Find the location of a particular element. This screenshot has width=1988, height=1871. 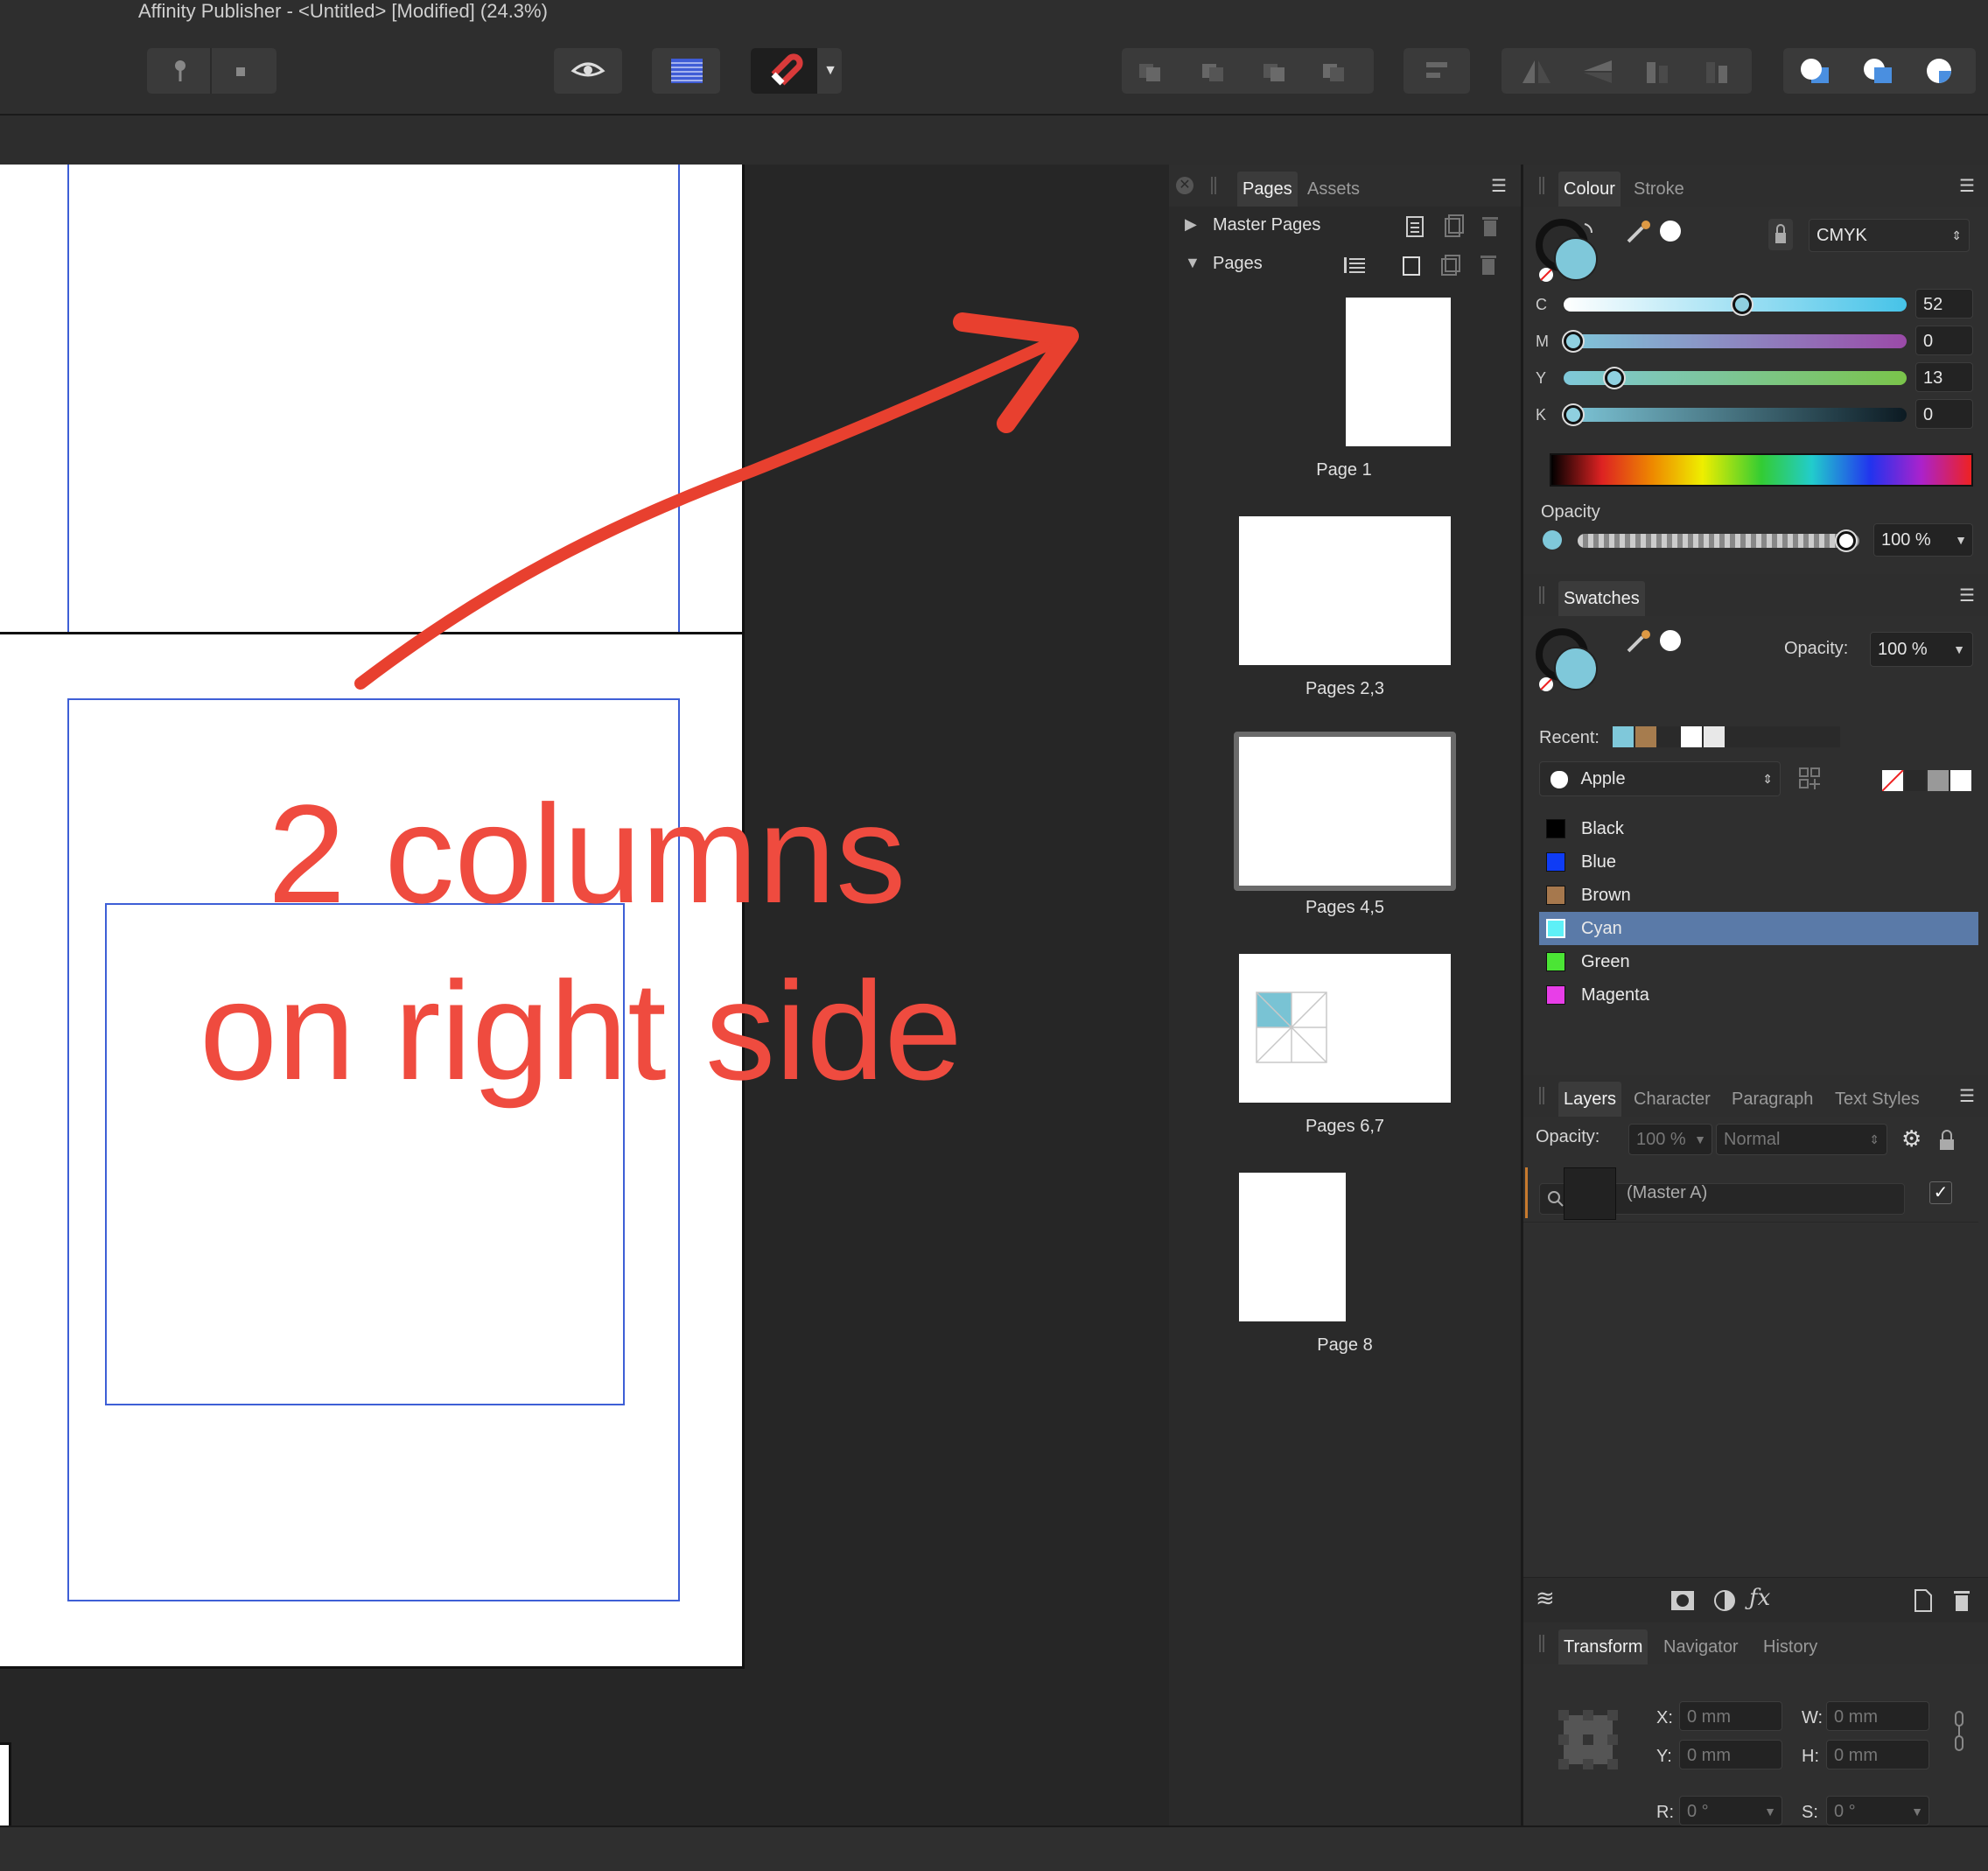

layer-visibility-checkbox: ✓ is located at coordinates (1940, 1192).